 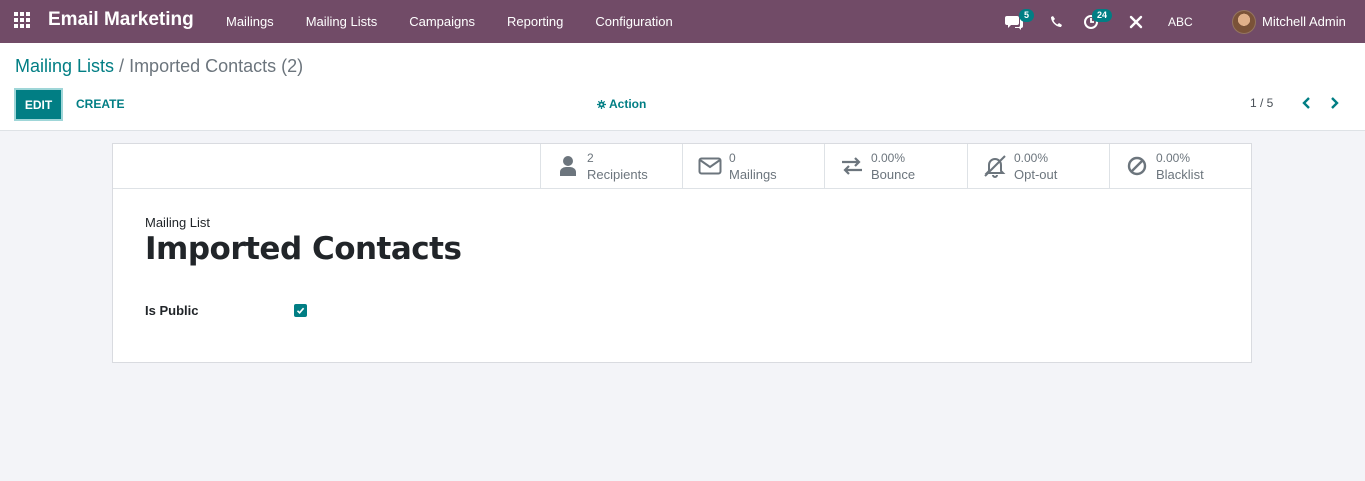 What do you see at coordinates (895, 166) in the screenshot?
I see `bounce-stat-button: 0.00% Bounce` at bounding box center [895, 166].